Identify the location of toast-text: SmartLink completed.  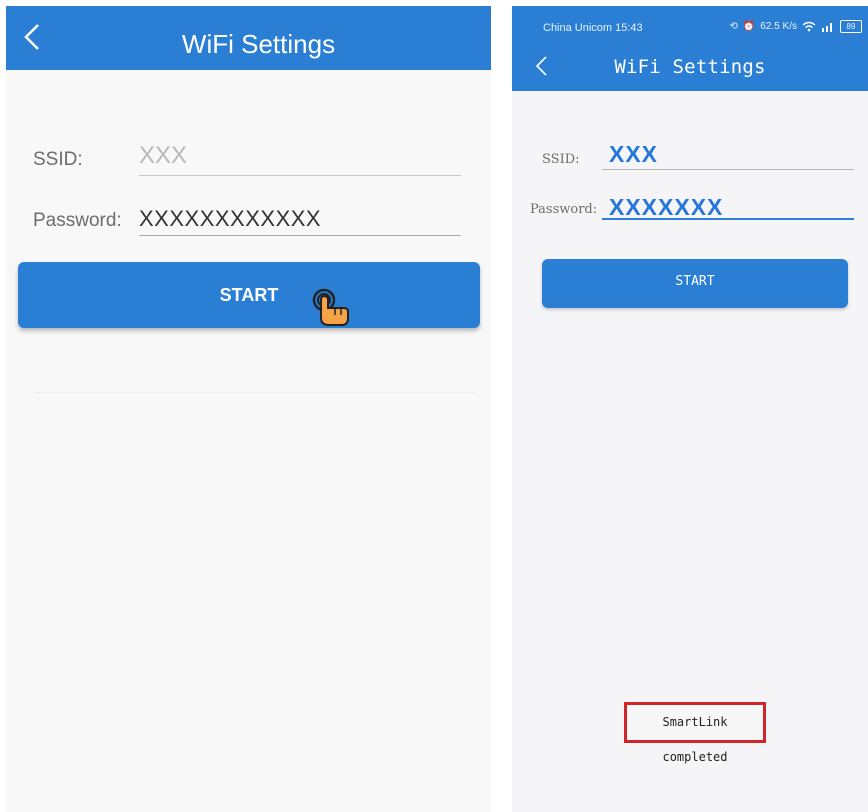
(695, 739).